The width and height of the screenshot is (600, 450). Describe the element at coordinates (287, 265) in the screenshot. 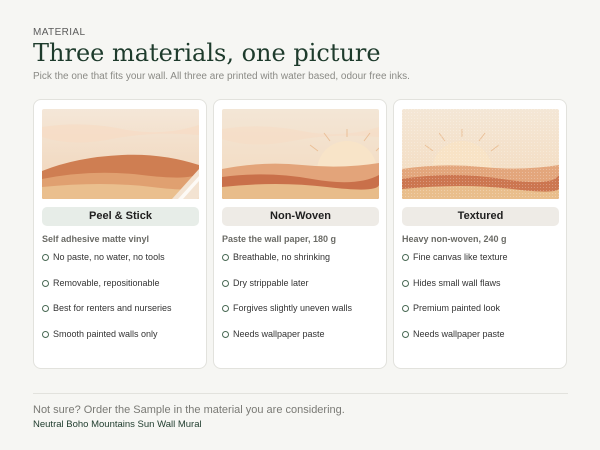

I see `feature-item: Breathable, no shrinking` at that location.